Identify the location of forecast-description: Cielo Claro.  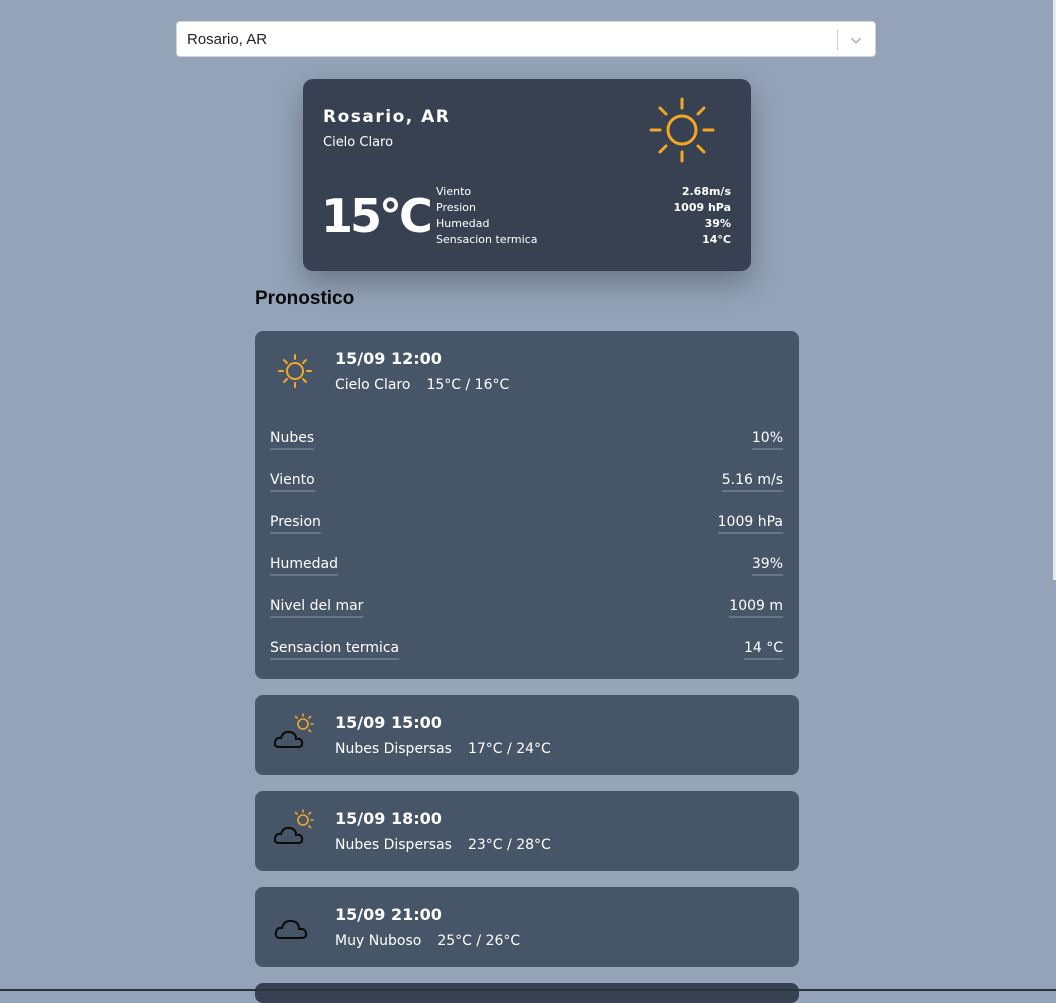
(373, 385).